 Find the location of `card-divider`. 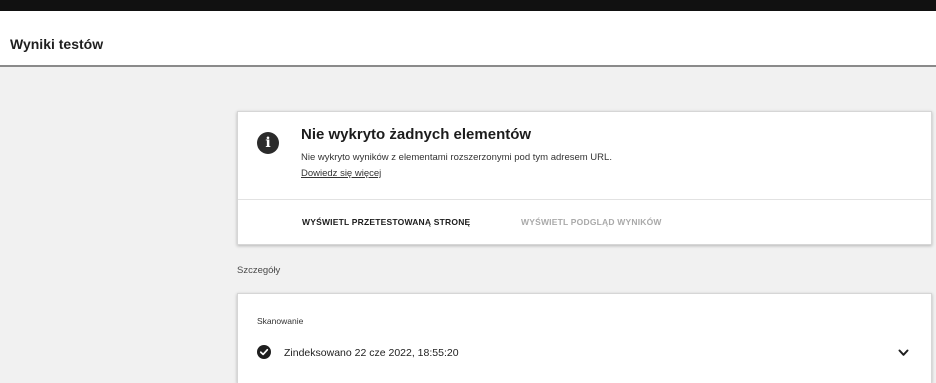

card-divider is located at coordinates (584, 199).